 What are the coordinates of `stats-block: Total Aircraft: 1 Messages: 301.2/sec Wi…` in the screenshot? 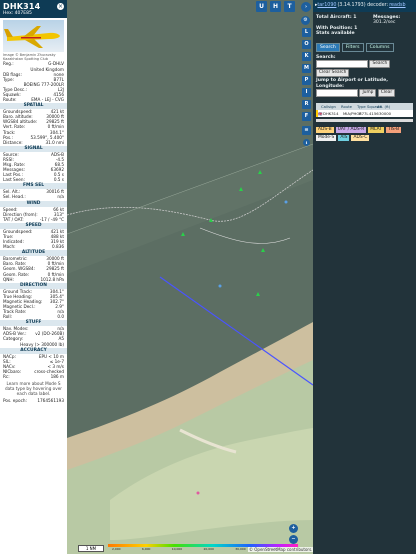 It's located at (364, 26).